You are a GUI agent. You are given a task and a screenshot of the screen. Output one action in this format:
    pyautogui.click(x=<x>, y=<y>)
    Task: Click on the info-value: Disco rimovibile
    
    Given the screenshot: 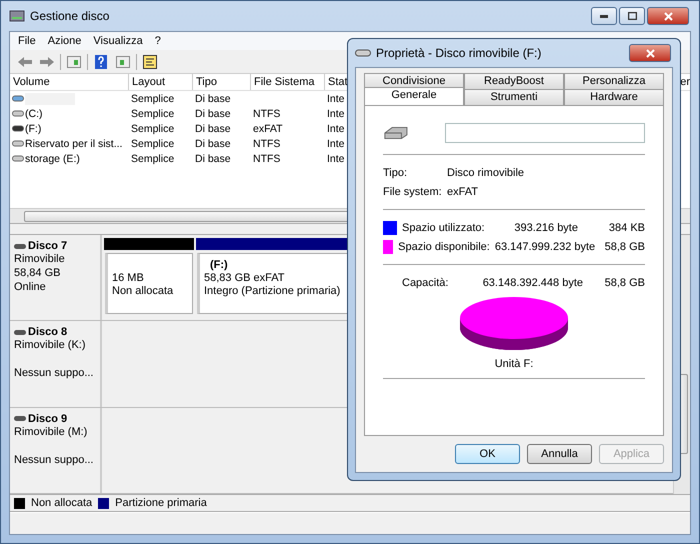 What is the action you would take?
    pyautogui.click(x=485, y=172)
    